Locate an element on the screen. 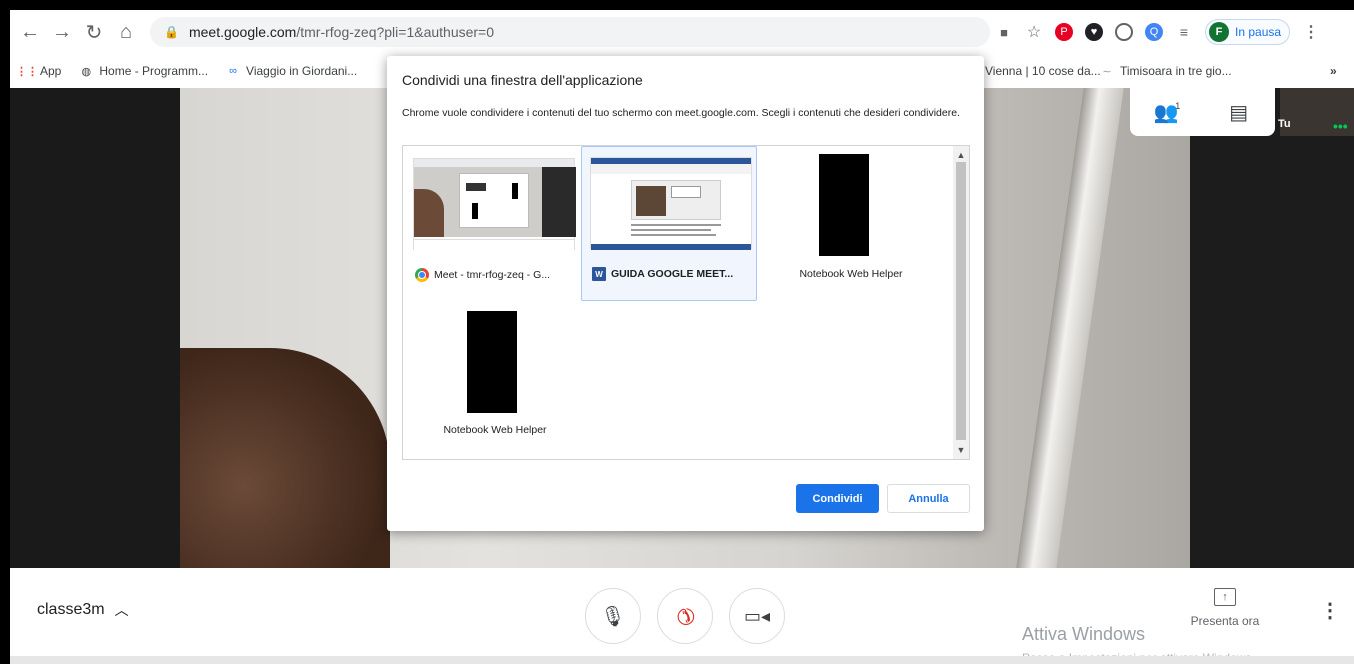 Image resolution: width=1354 pixels, height=664 pixels. window-tile-notebook-1: Notebook Web Helper is located at coordinates (849, 225).